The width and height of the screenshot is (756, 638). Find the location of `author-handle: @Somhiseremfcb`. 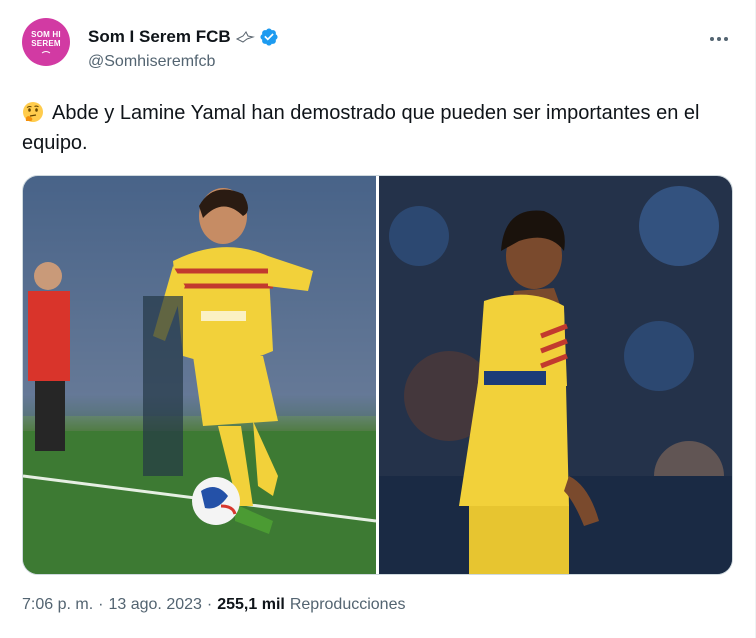

author-handle: @Somhiseremfcb is located at coordinates (151, 62).